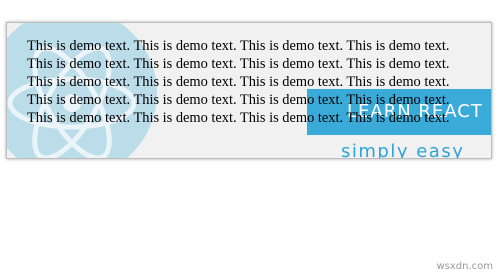 This screenshot has width=499, height=276. I want to click on brand-tagline: simply easy, so click(403, 150).